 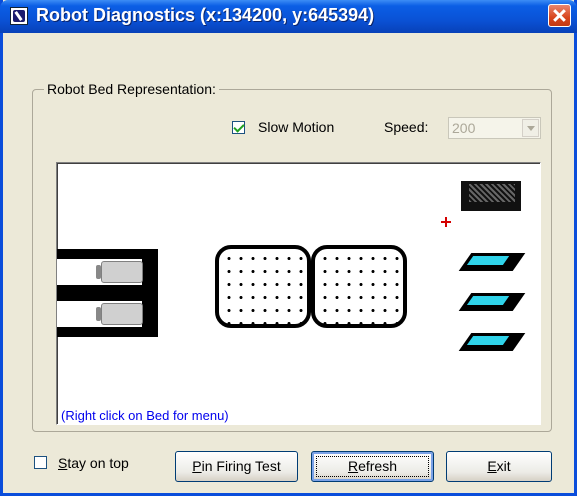 What do you see at coordinates (530, 128) in the screenshot?
I see `dropdown-arrow-icon` at bounding box center [530, 128].